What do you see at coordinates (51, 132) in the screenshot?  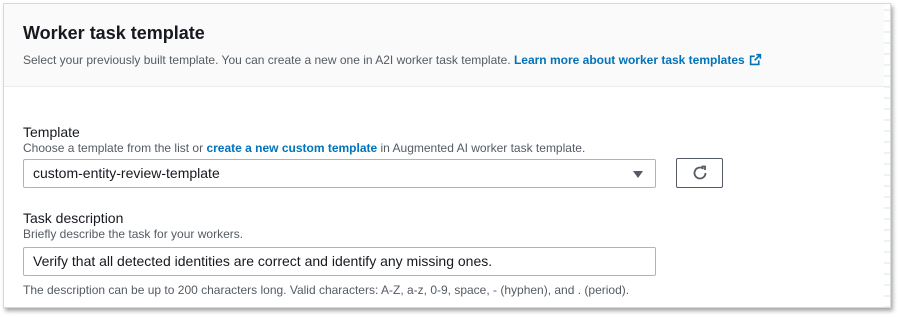 I see `template-label: Template` at bounding box center [51, 132].